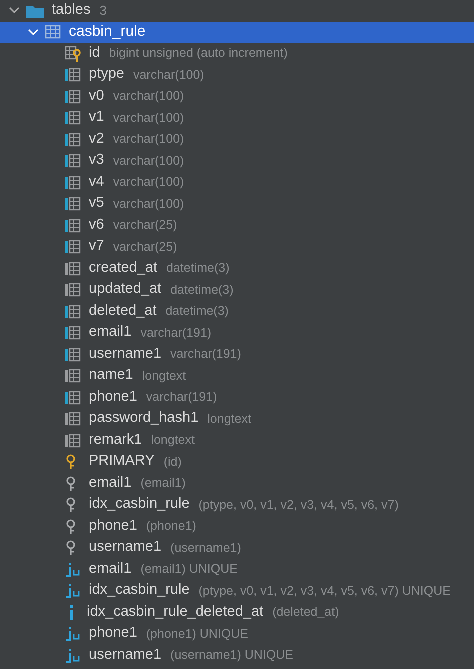 This screenshot has height=669, width=474. I want to click on column-name: password_hash1, so click(144, 418).